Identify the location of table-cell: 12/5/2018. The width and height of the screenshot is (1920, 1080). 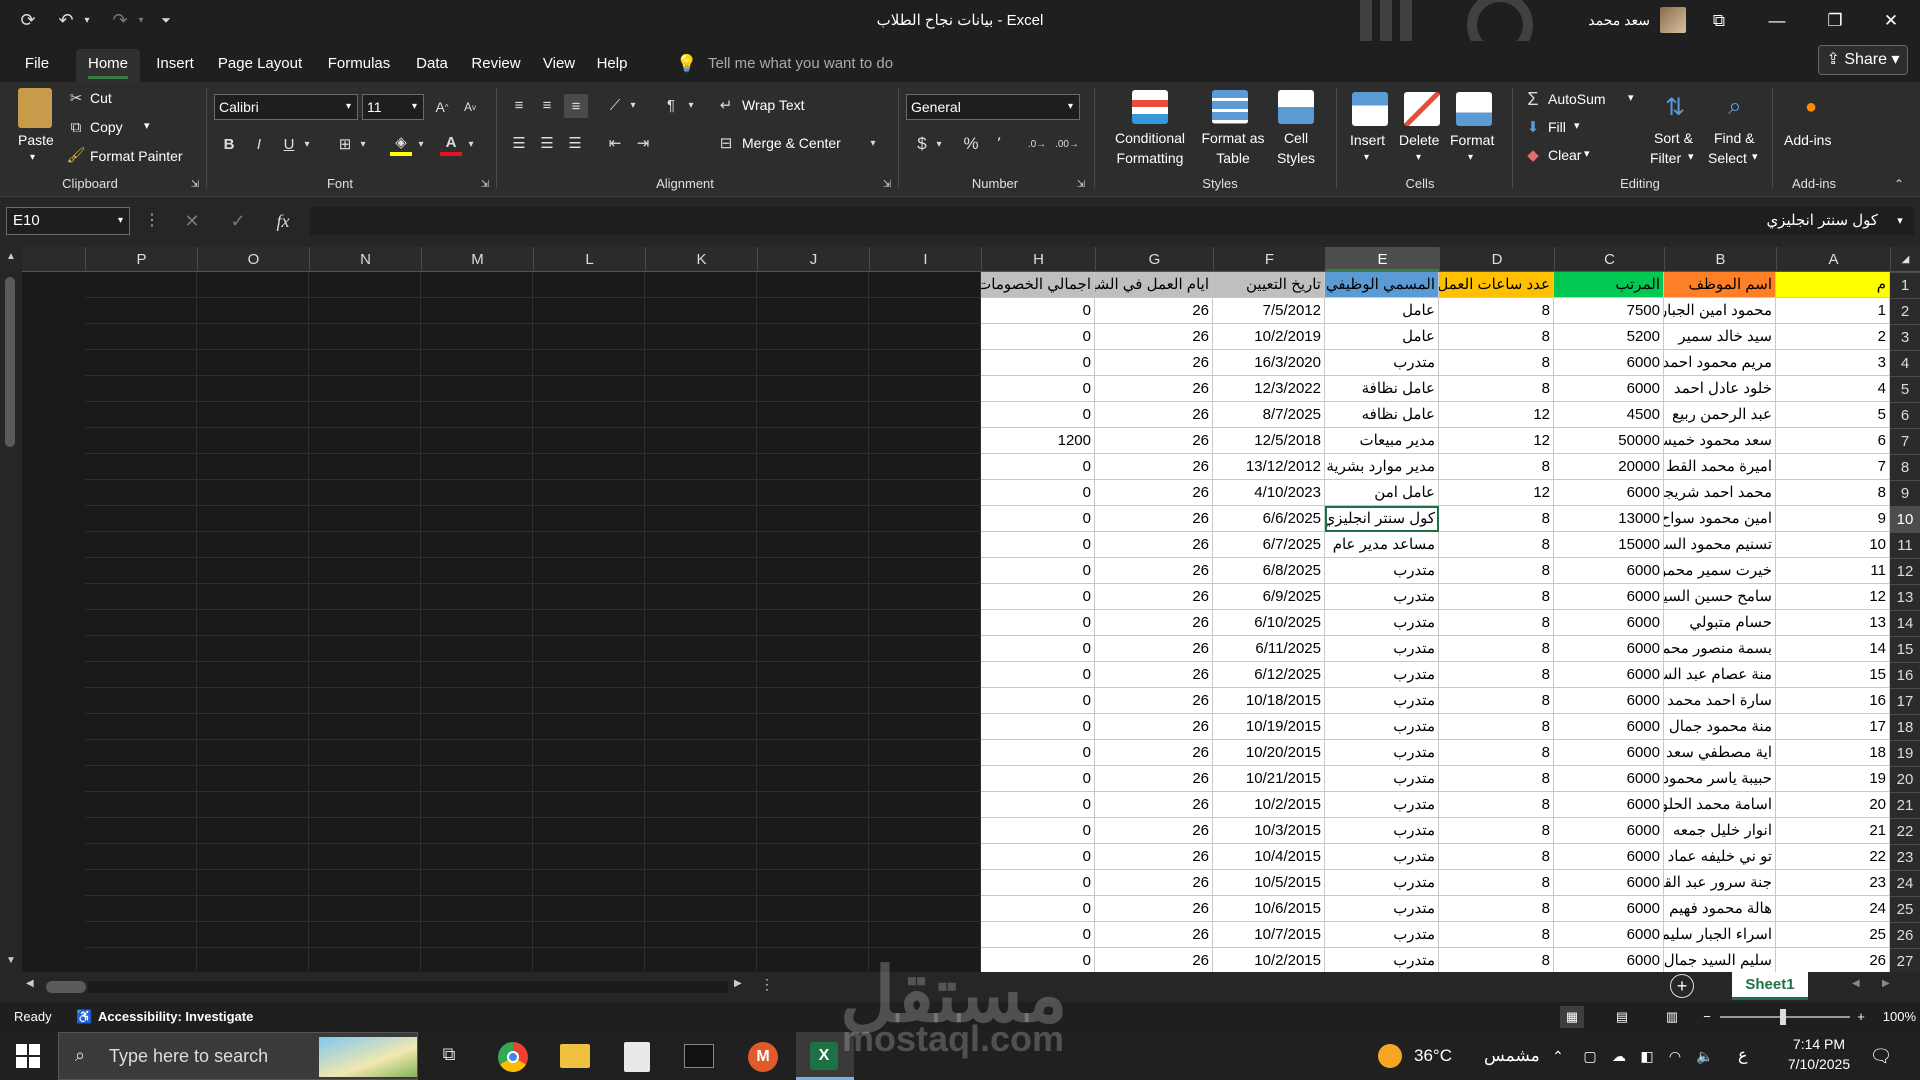
(1269, 441).